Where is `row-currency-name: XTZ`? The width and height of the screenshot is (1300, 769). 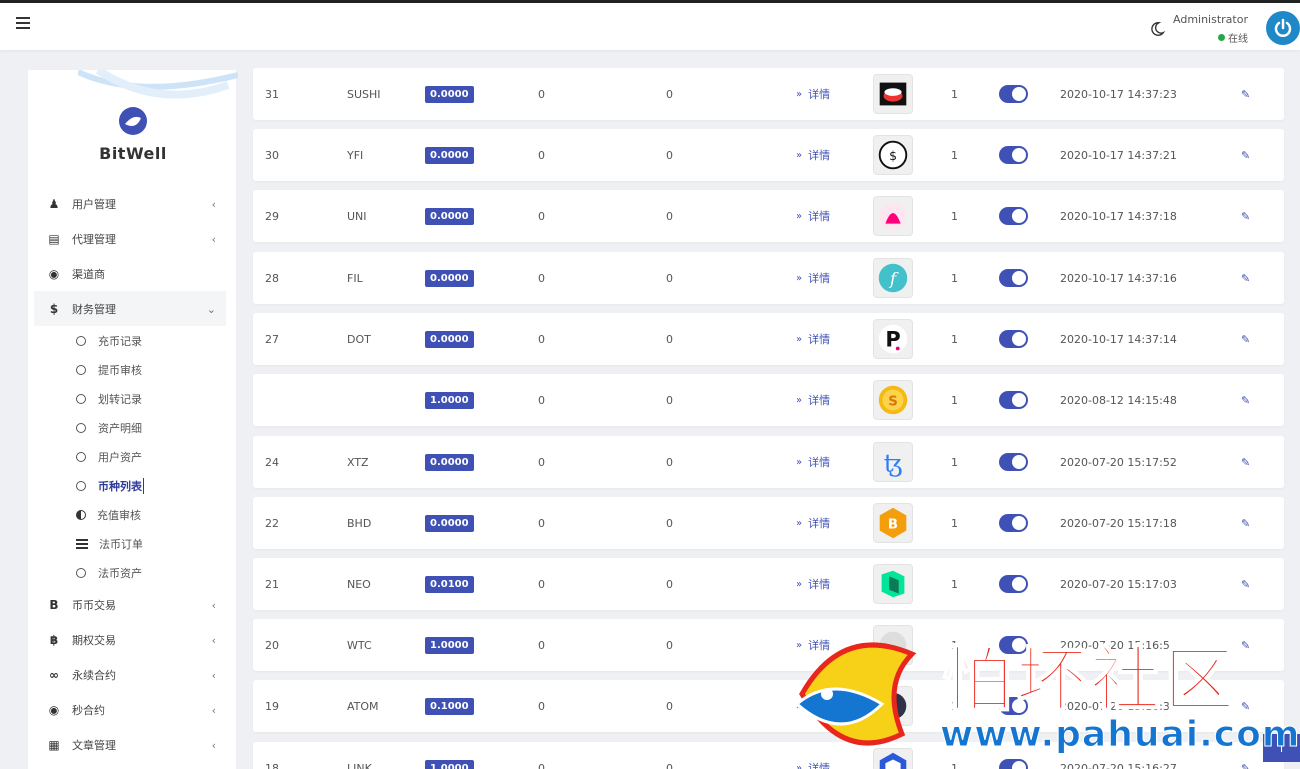 row-currency-name: XTZ is located at coordinates (358, 462).